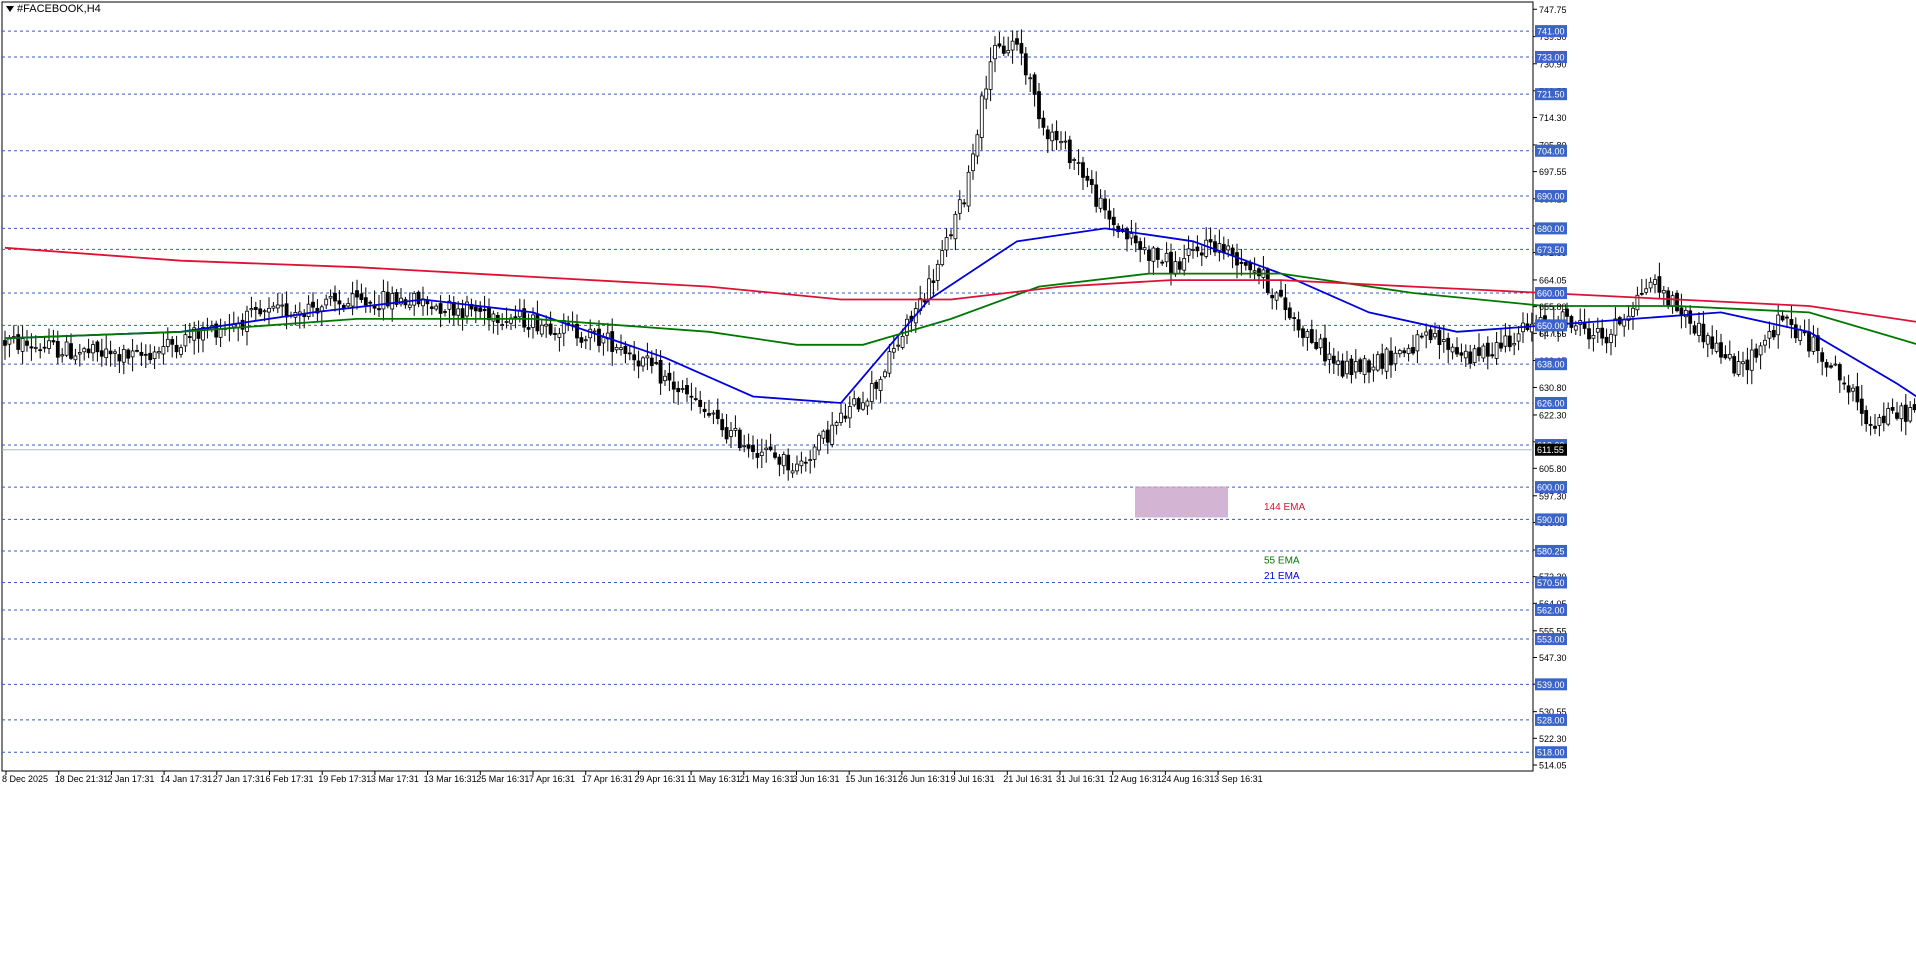 The width and height of the screenshot is (1916, 963). Describe the element at coordinates (1551, 250) in the screenshot. I see `level-price-label: 673.50` at that location.